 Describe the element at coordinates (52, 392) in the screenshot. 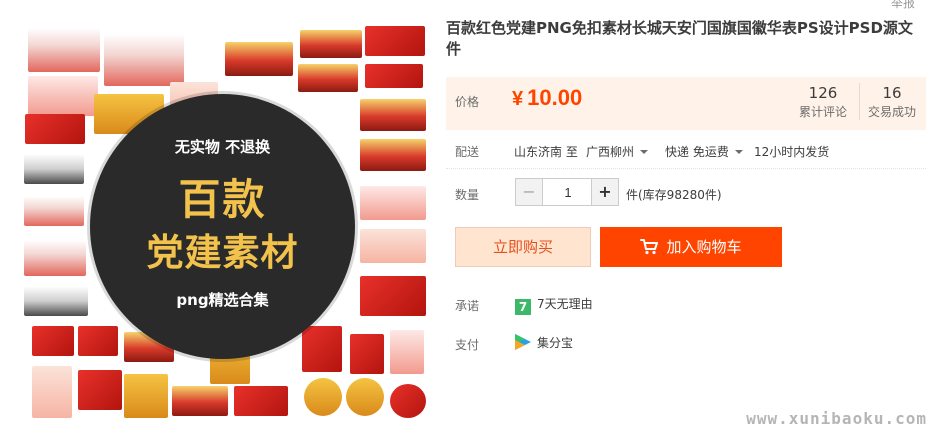

I see `collage-thumb-calligraphy` at that location.